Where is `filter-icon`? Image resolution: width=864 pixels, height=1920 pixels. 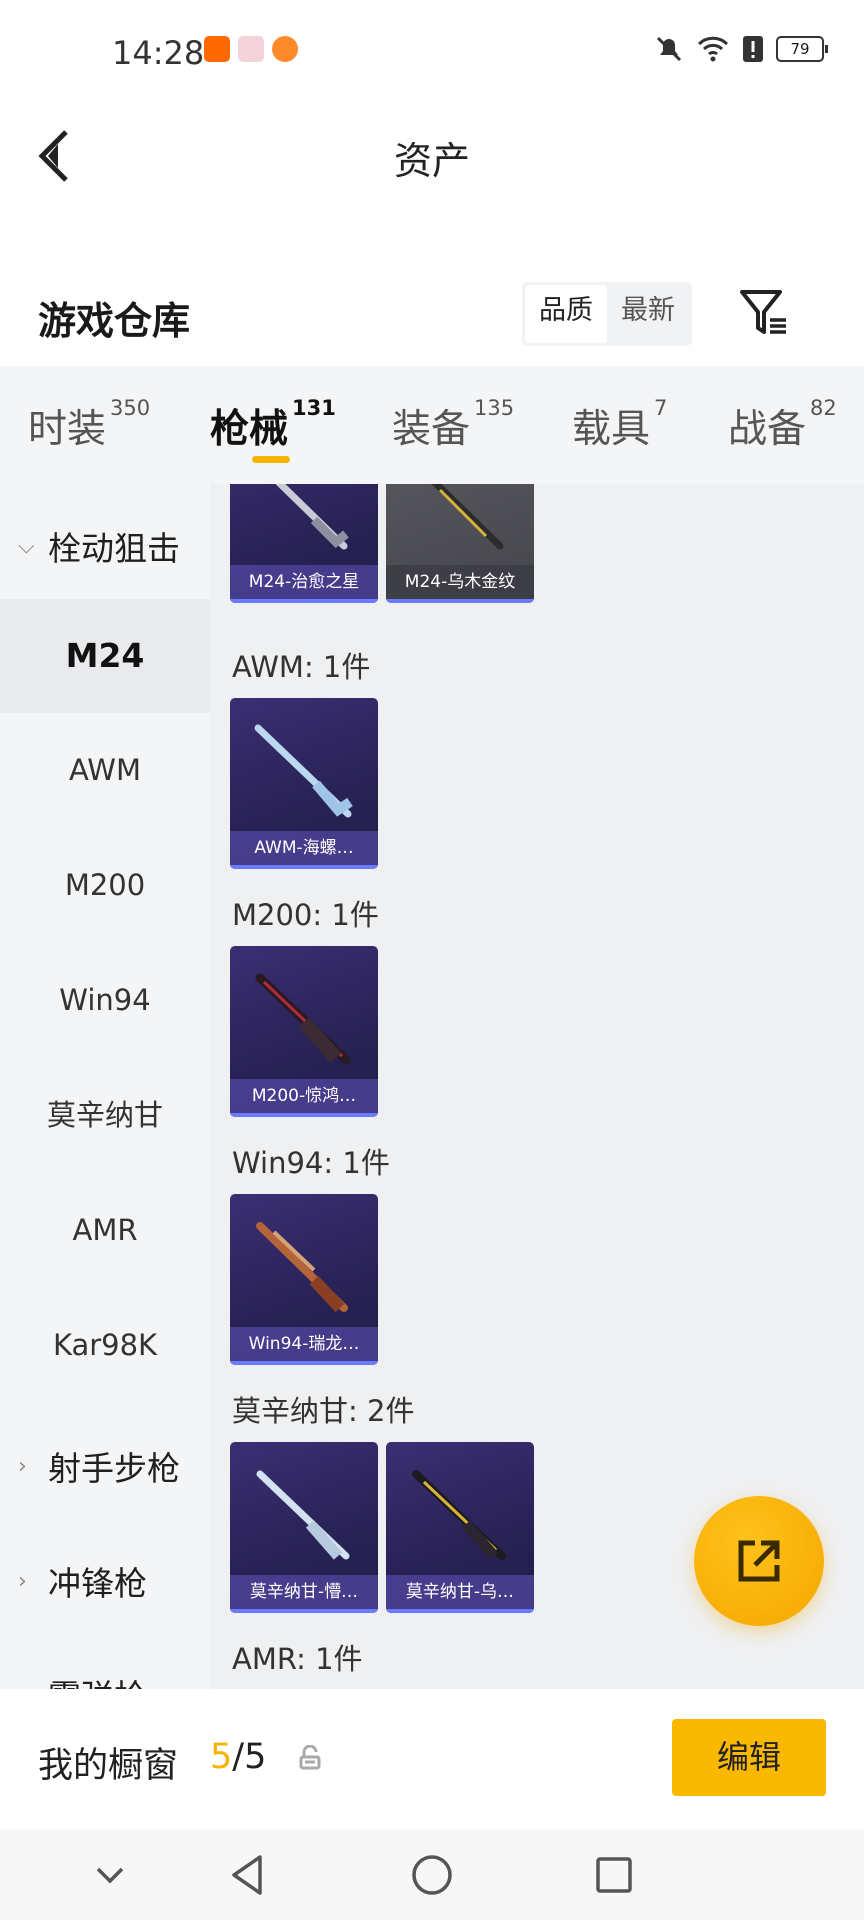
filter-icon is located at coordinates (763, 312).